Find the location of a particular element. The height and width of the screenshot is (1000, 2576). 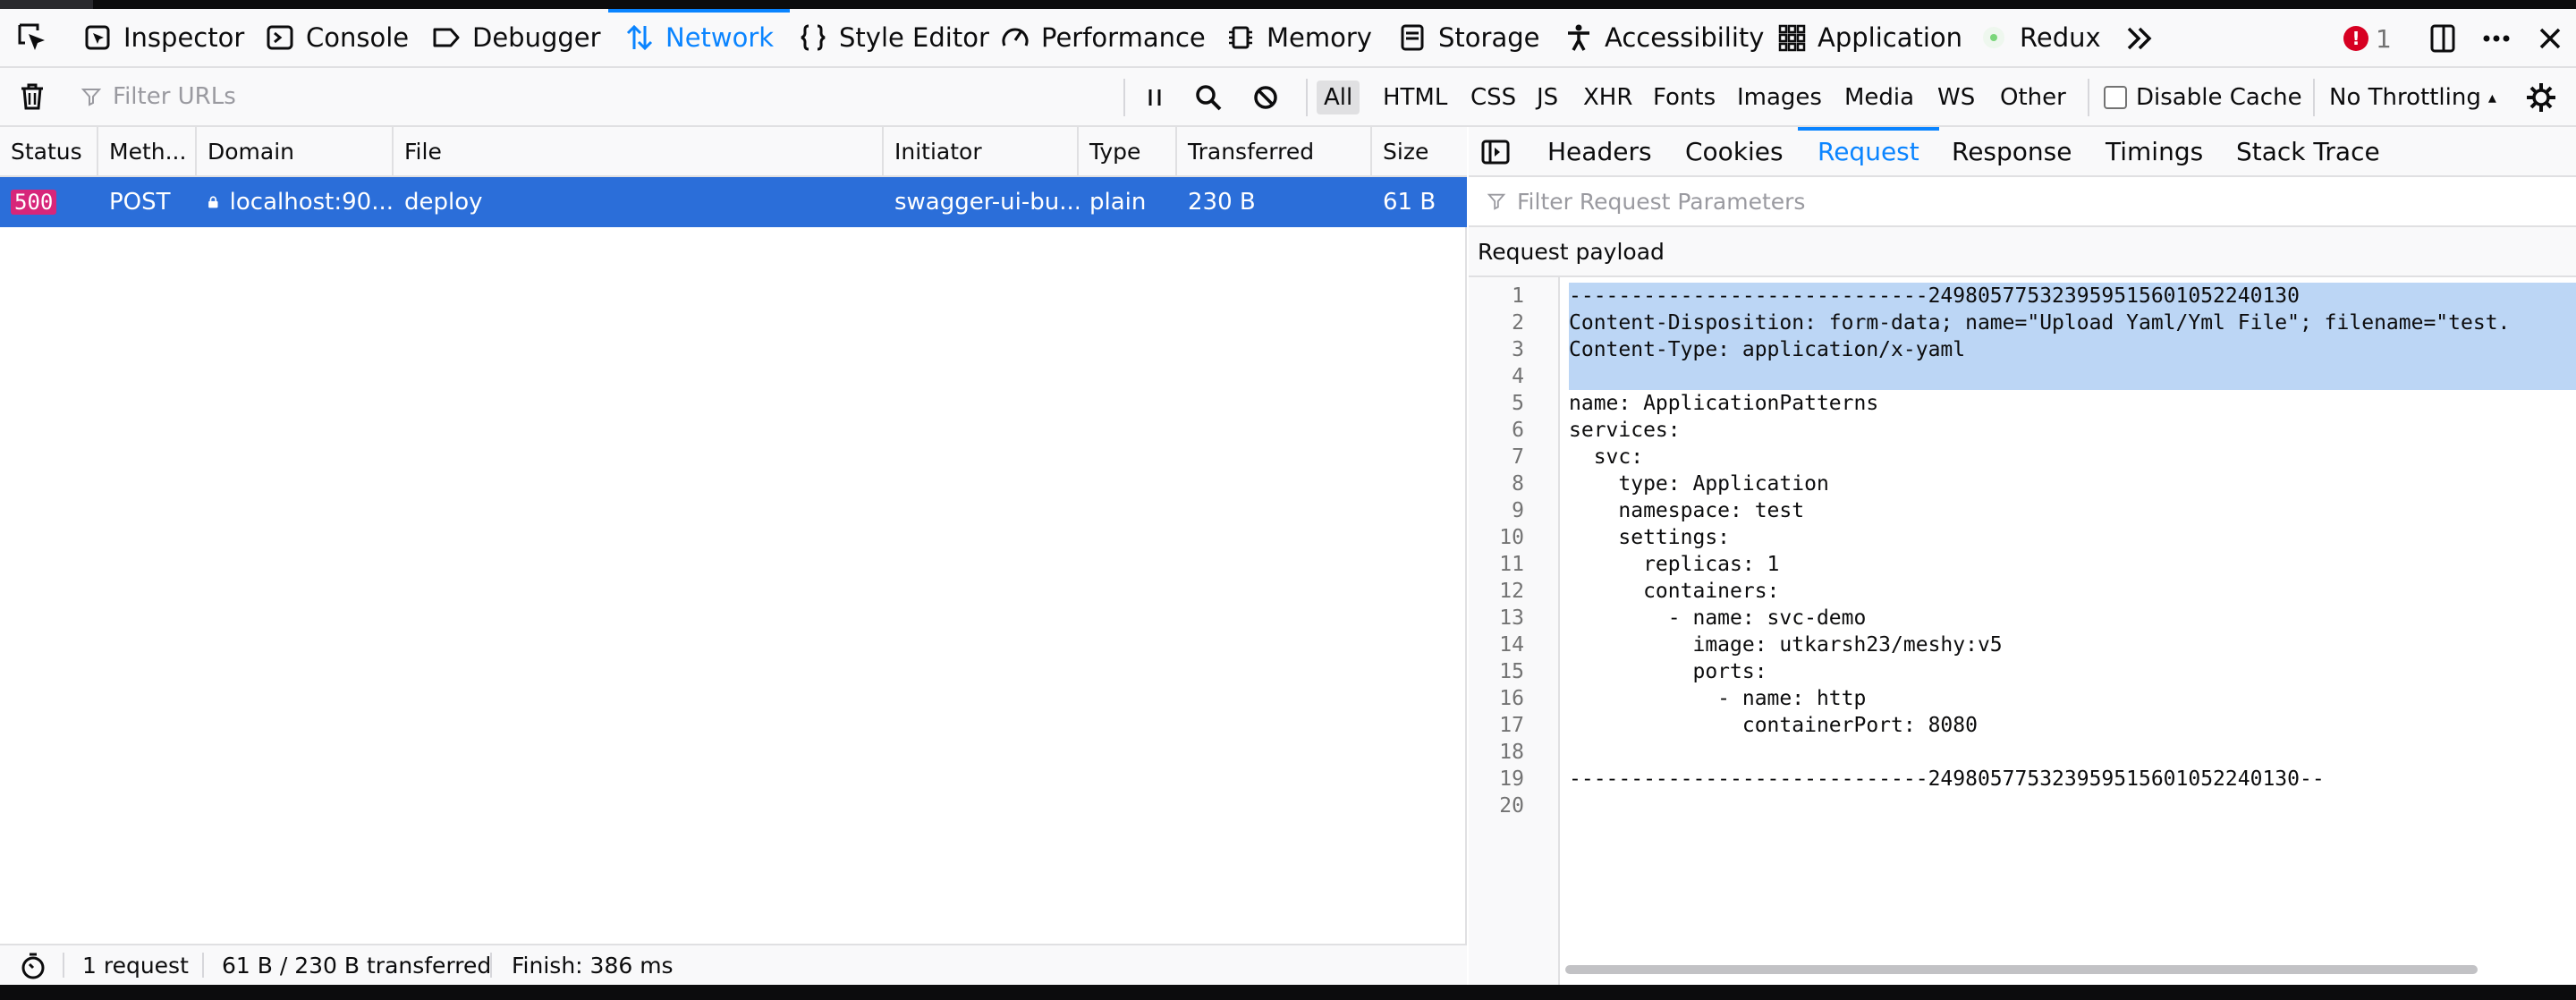

tab-style-editor: Style Editor is located at coordinates (893, 37).